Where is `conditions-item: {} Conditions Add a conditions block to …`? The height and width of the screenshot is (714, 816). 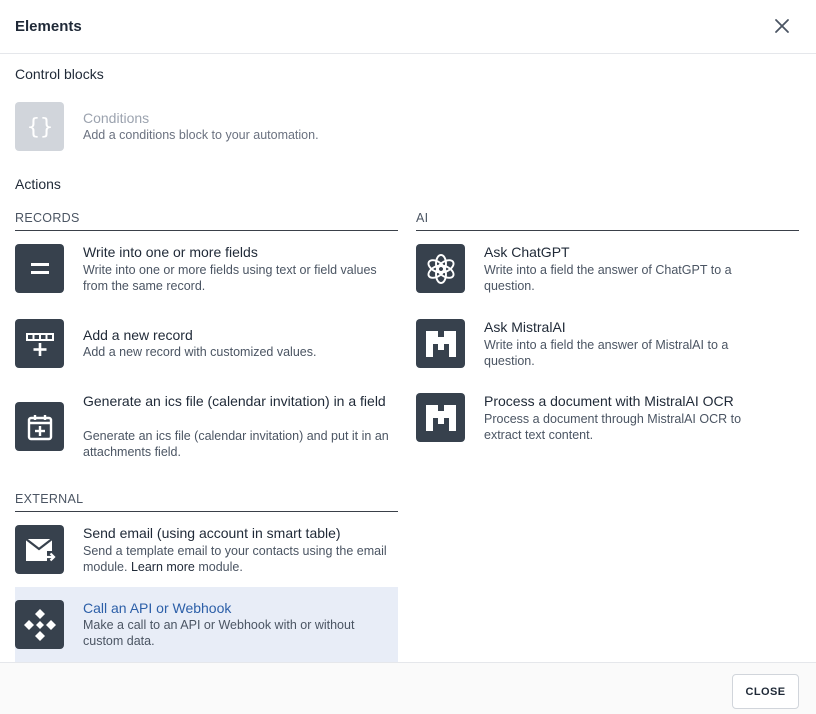
conditions-item: {} Conditions Add a conditions block to … is located at coordinates (206, 126).